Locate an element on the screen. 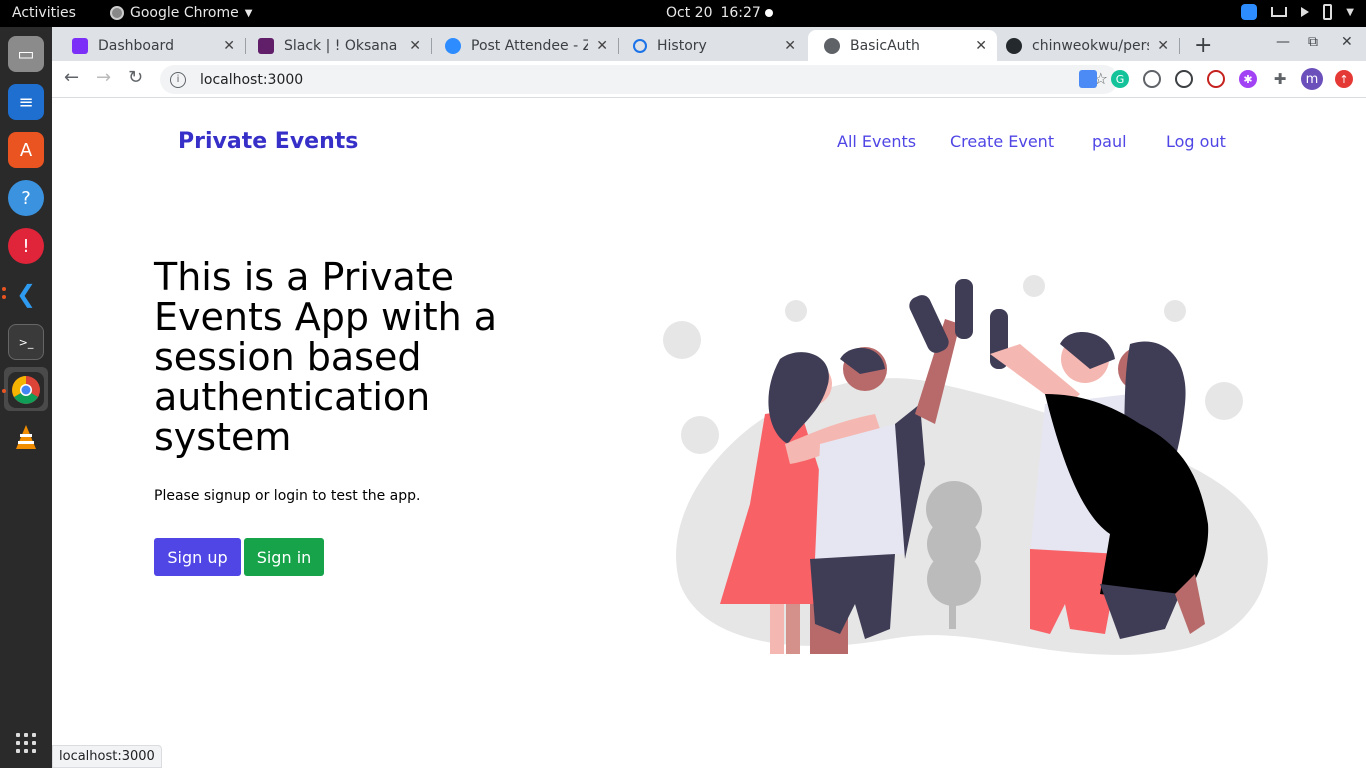  address-bar: i localhost:3000 ☆ is located at coordinates (639, 79).